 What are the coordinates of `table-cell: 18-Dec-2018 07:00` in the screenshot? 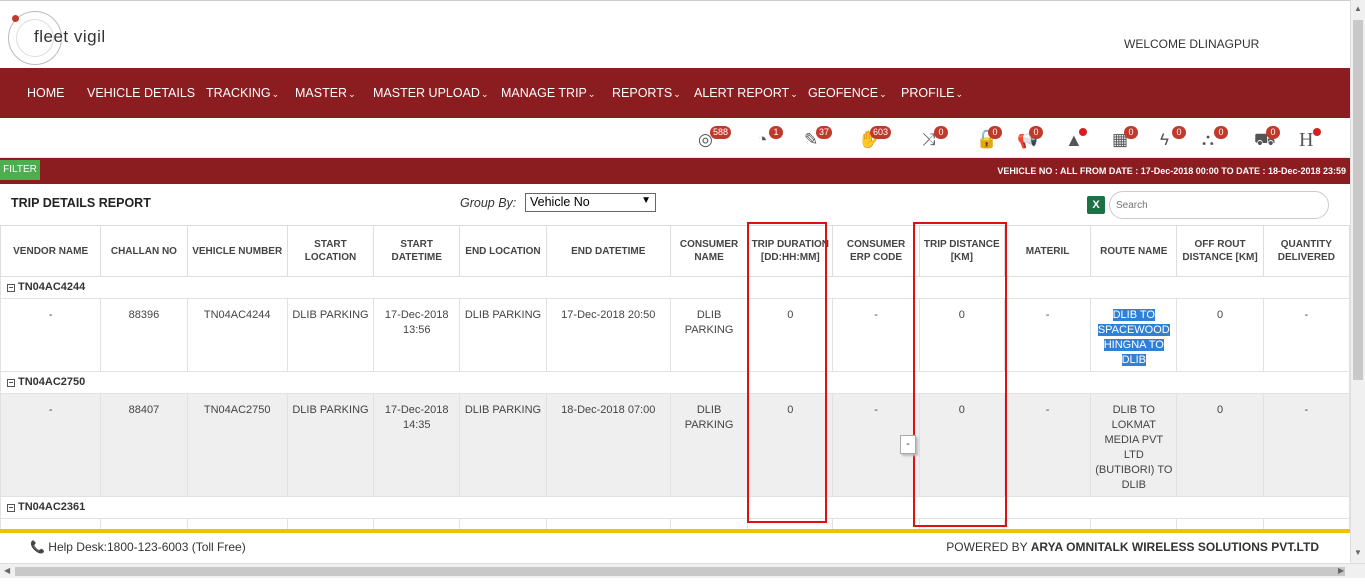 It's located at (608, 445).